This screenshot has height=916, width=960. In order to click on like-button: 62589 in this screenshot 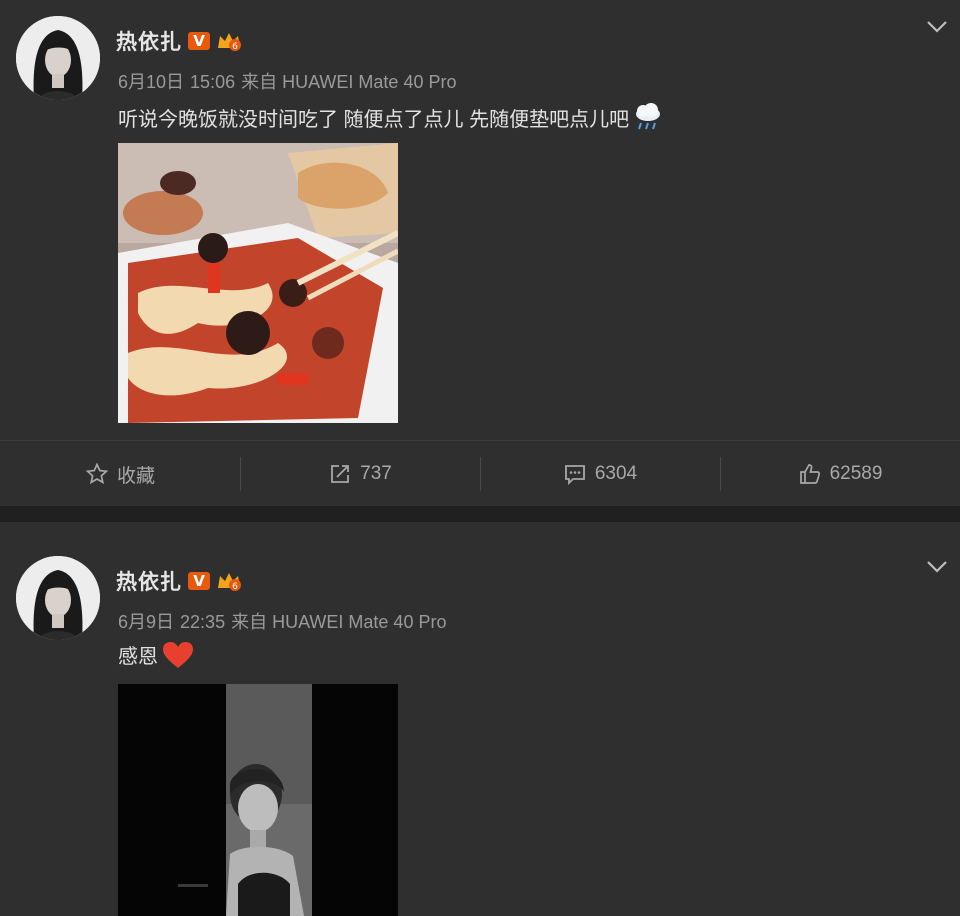, I will do `click(840, 474)`.